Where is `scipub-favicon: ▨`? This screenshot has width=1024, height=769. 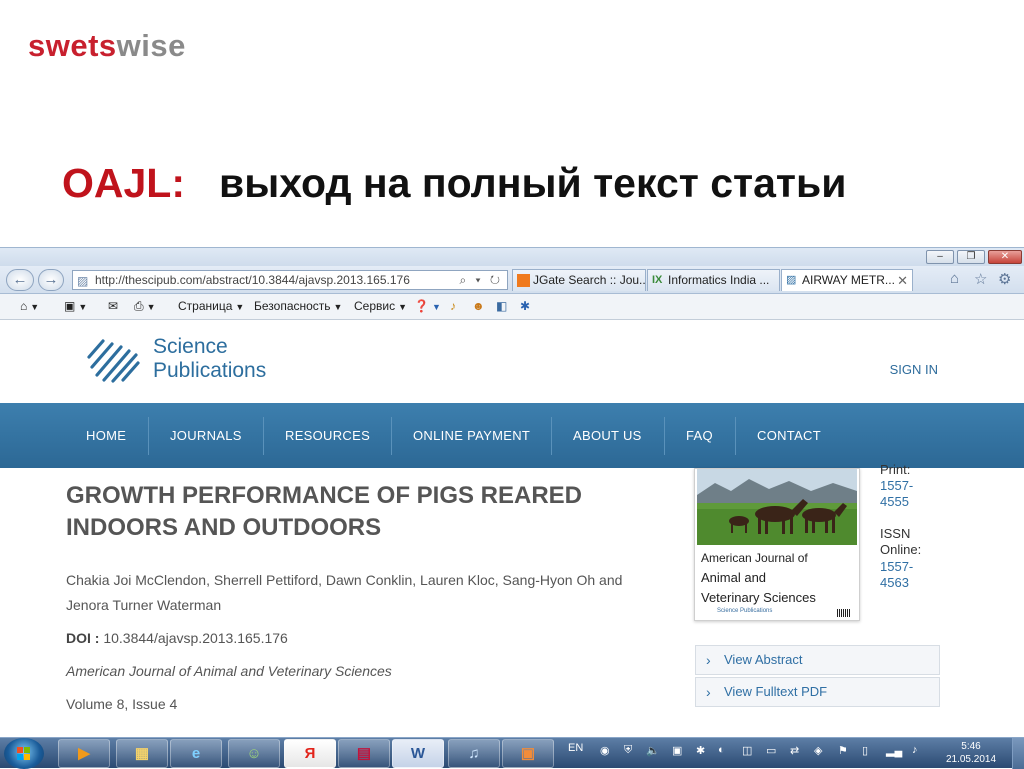
scipub-favicon: ▨ is located at coordinates (791, 280).